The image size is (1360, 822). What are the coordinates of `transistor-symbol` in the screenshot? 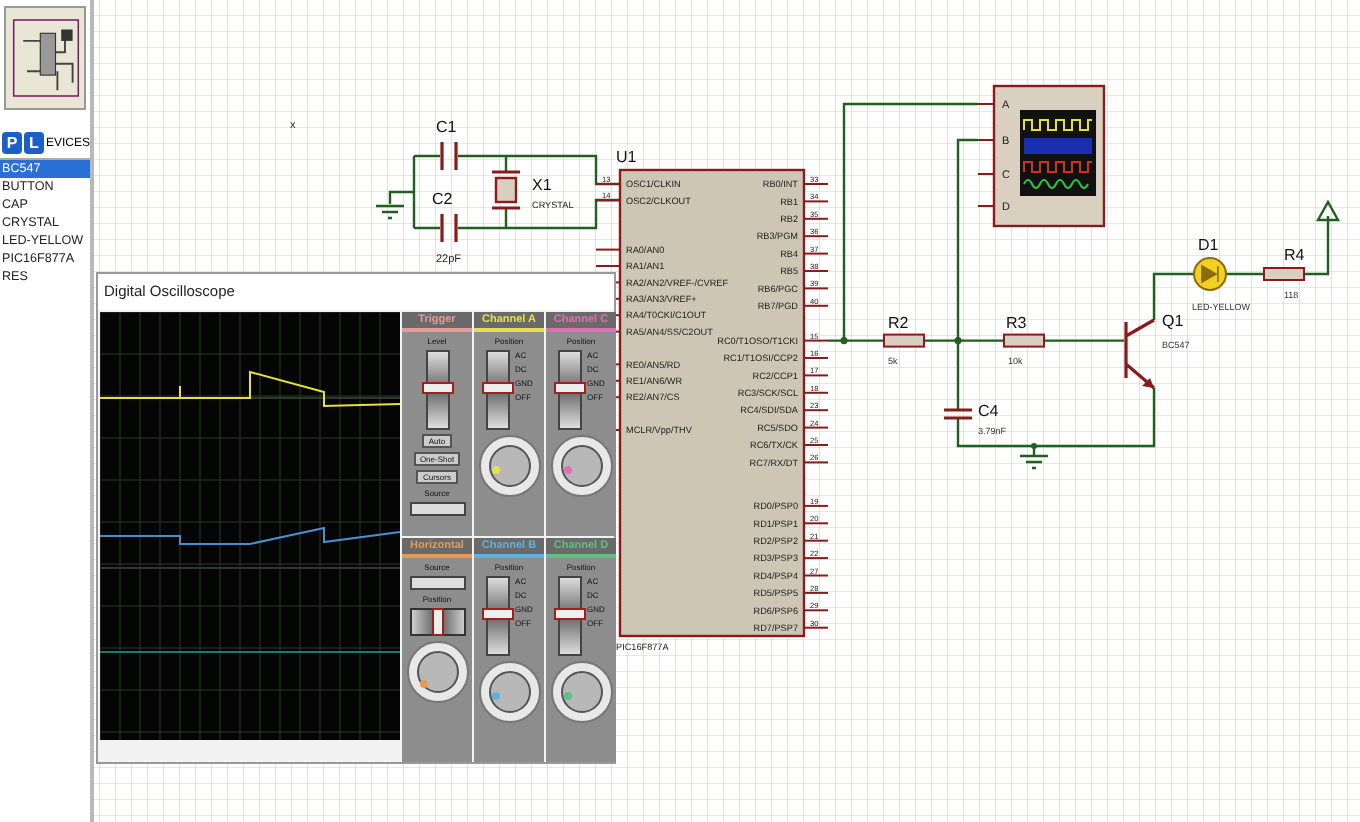 It's located at (1140, 354).